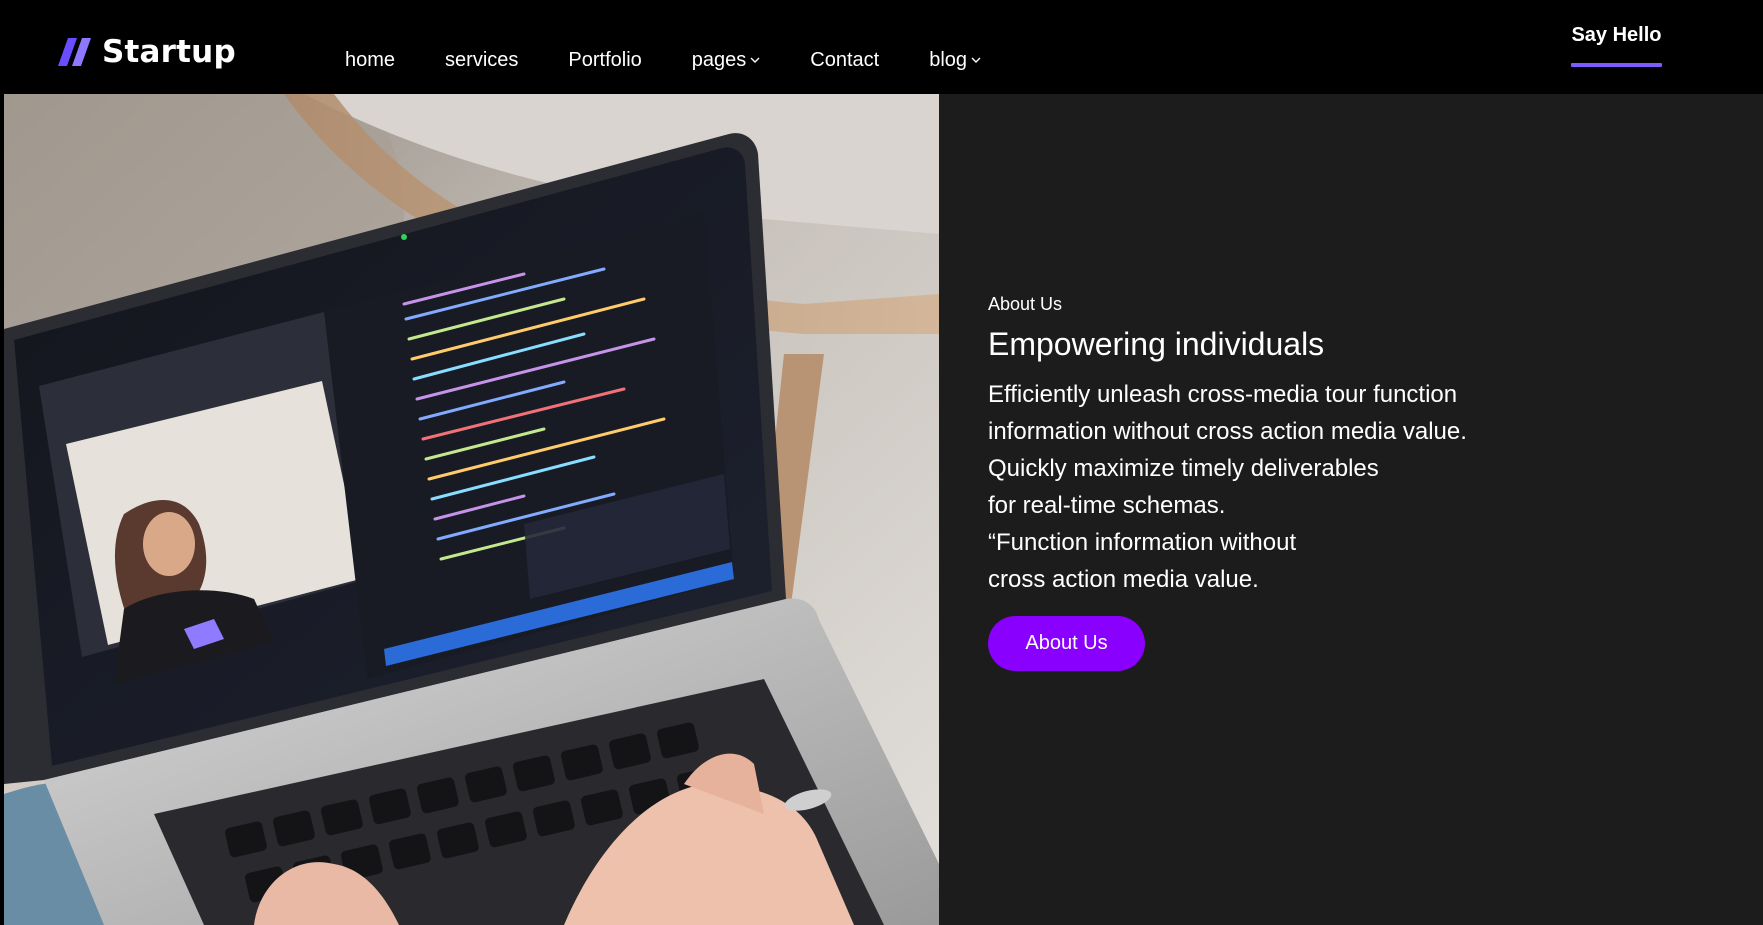  What do you see at coordinates (719, 59) in the screenshot?
I see `nav-item-label: pages` at bounding box center [719, 59].